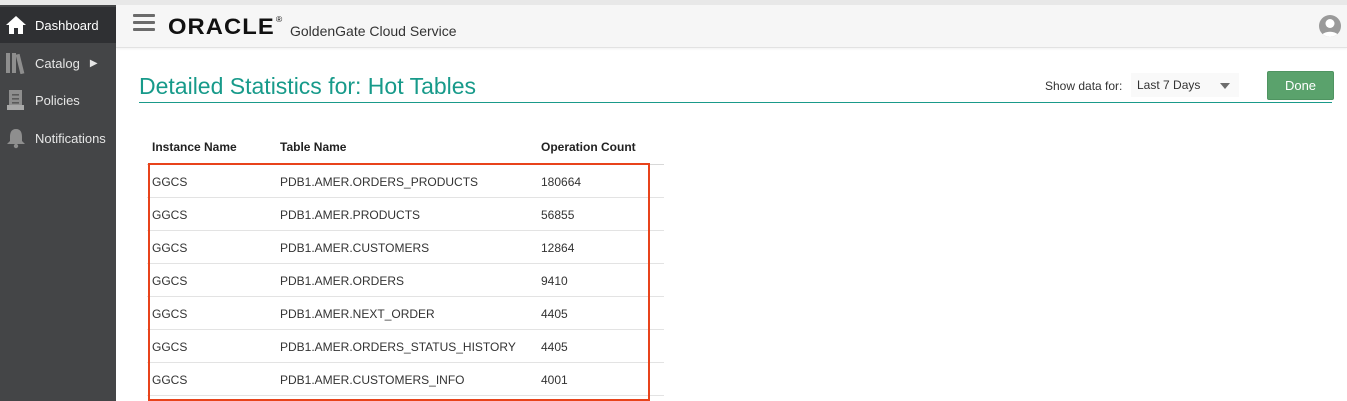 The height and width of the screenshot is (401, 1347). I want to click on table-row: GGCS PDB1.AMER.NEXT_ORDER 4405, so click(405, 313).